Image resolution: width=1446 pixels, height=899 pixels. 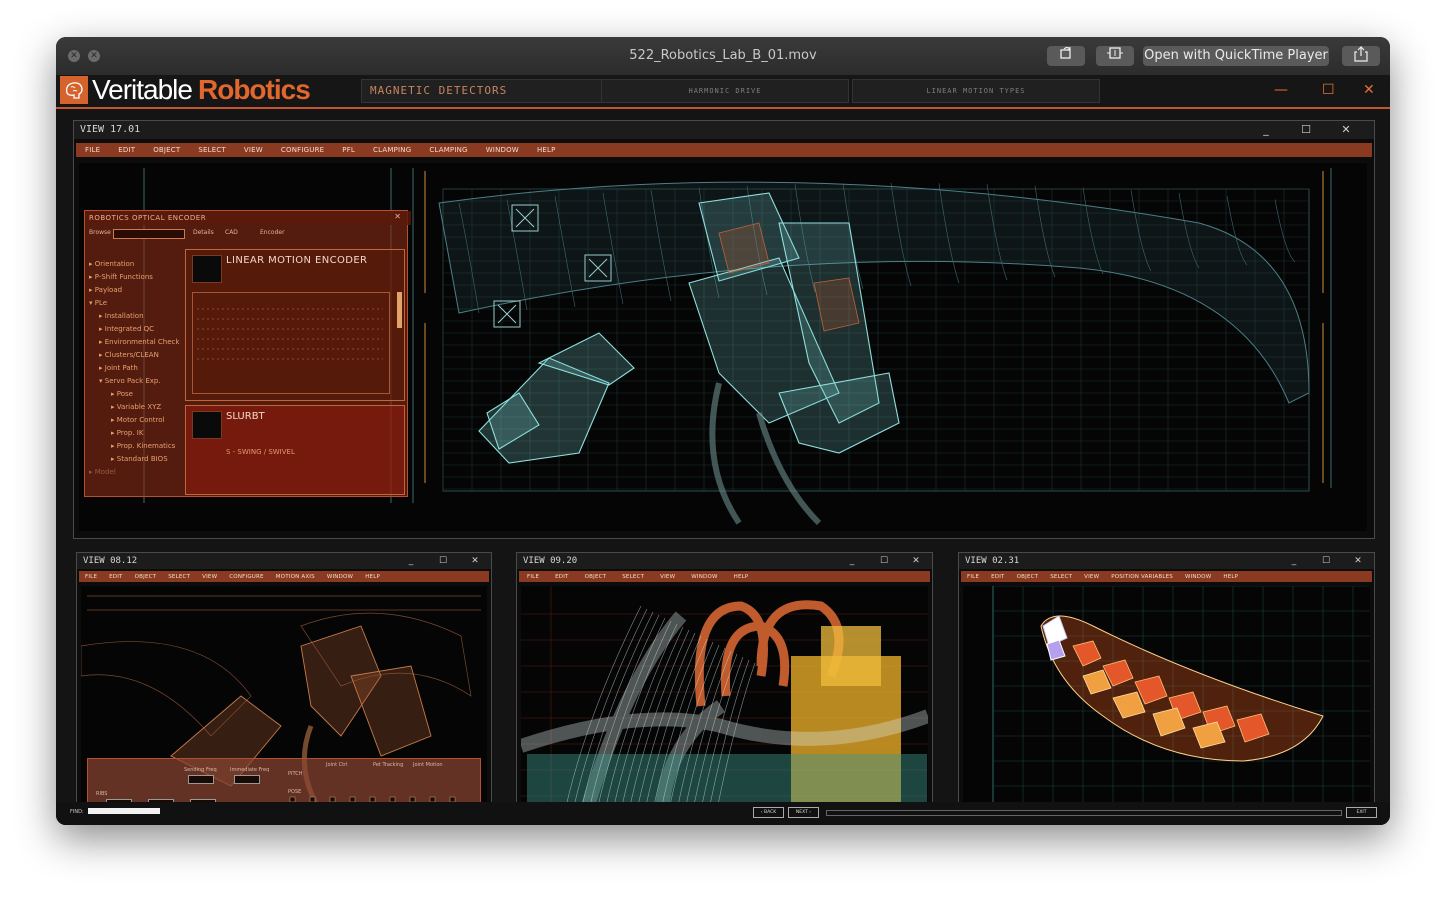 I want to click on tree-prop-kinematics: ▸ Prop. Kinematics, so click(x=143, y=446).